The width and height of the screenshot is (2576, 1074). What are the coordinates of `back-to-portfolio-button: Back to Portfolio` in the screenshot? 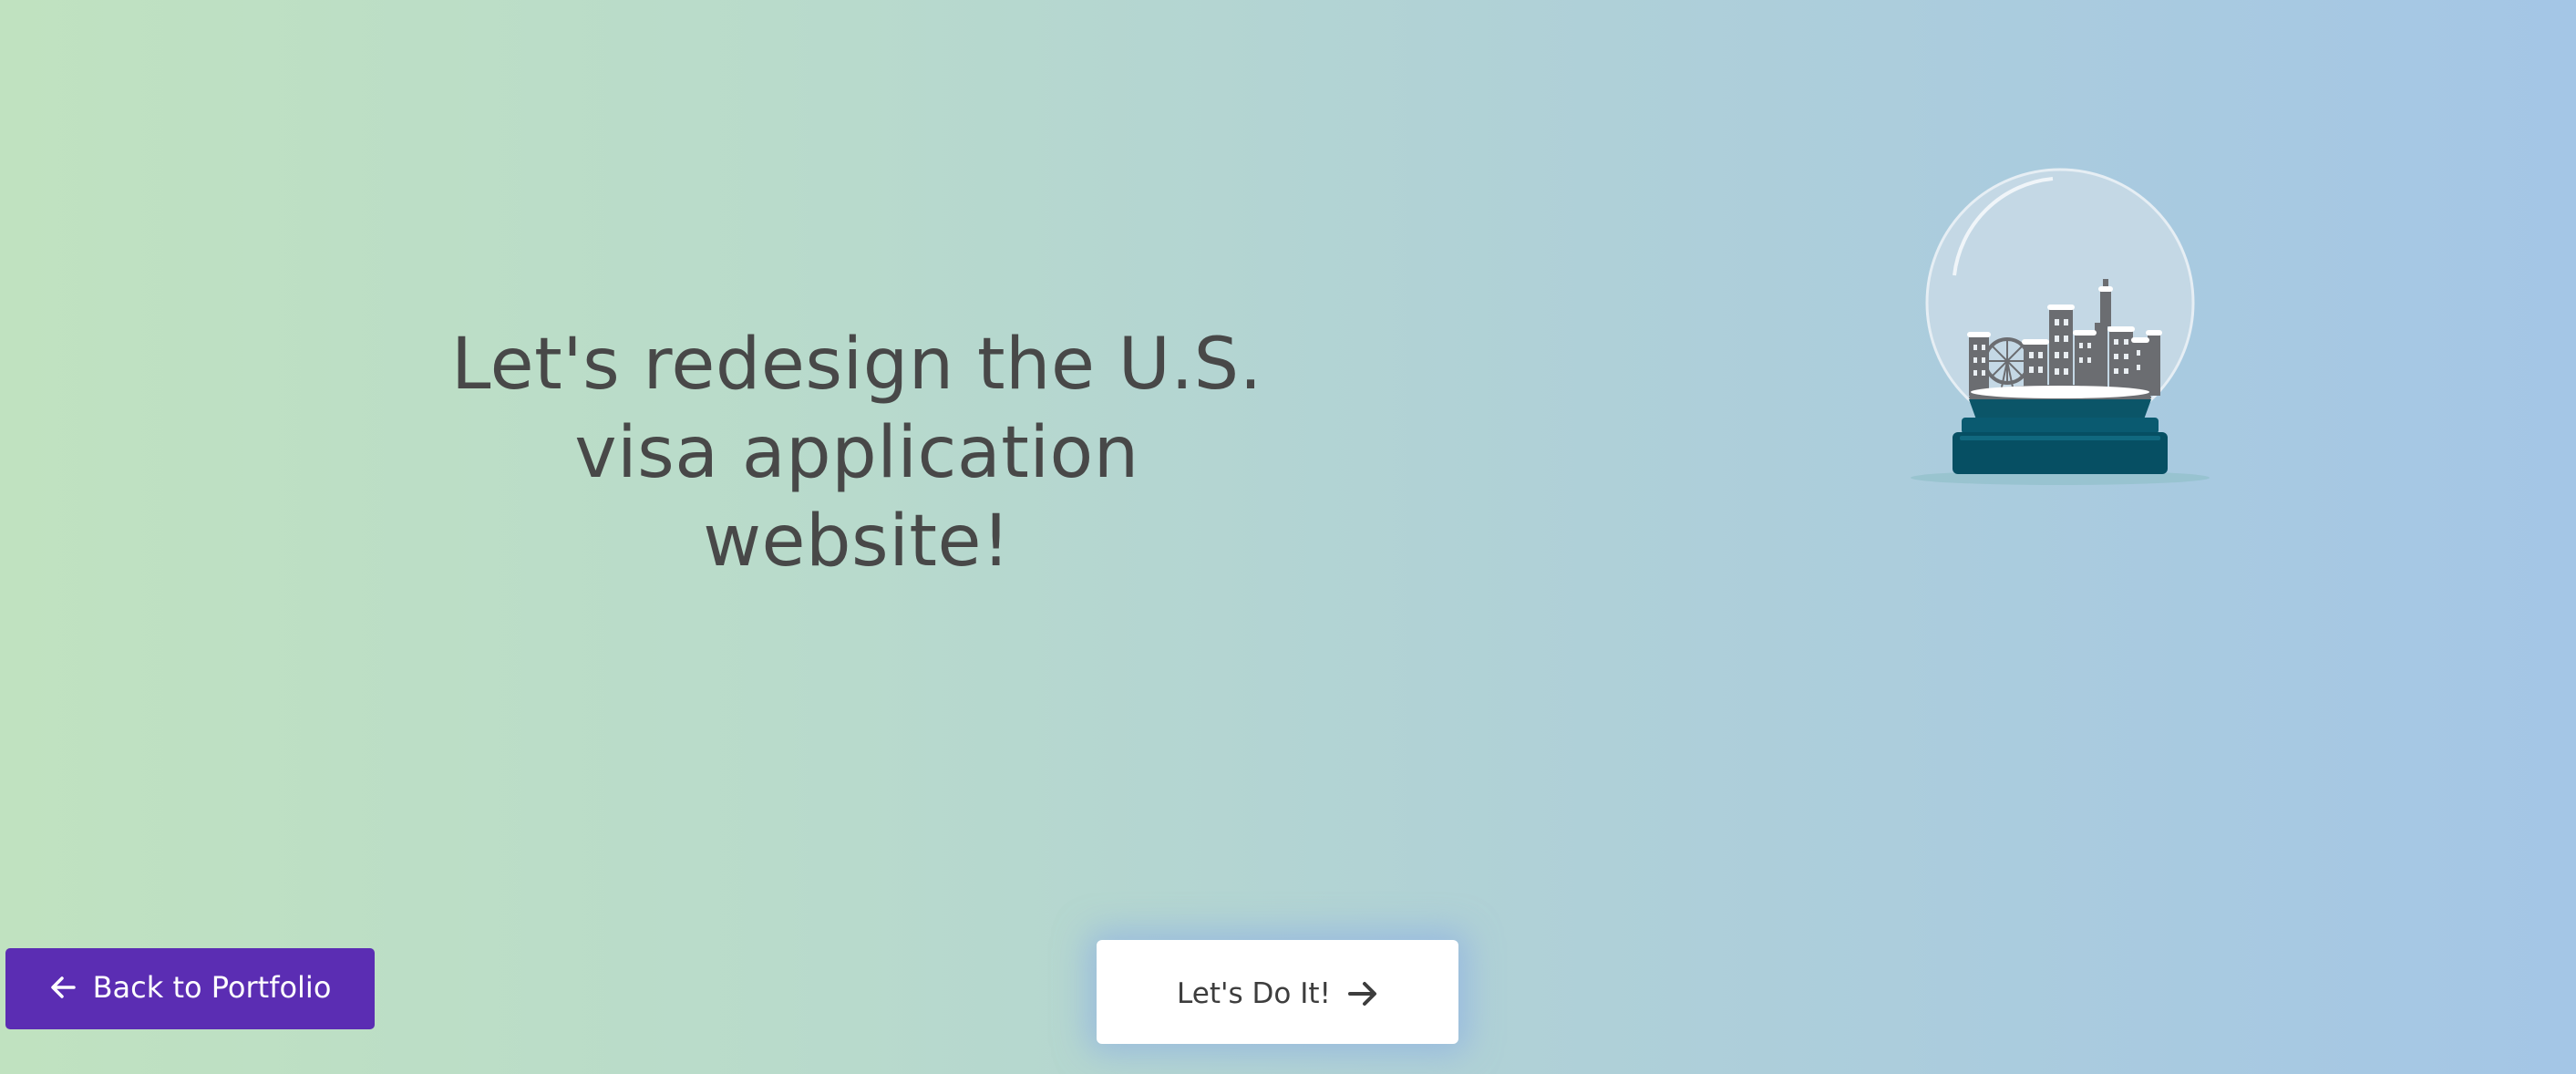 It's located at (190, 988).